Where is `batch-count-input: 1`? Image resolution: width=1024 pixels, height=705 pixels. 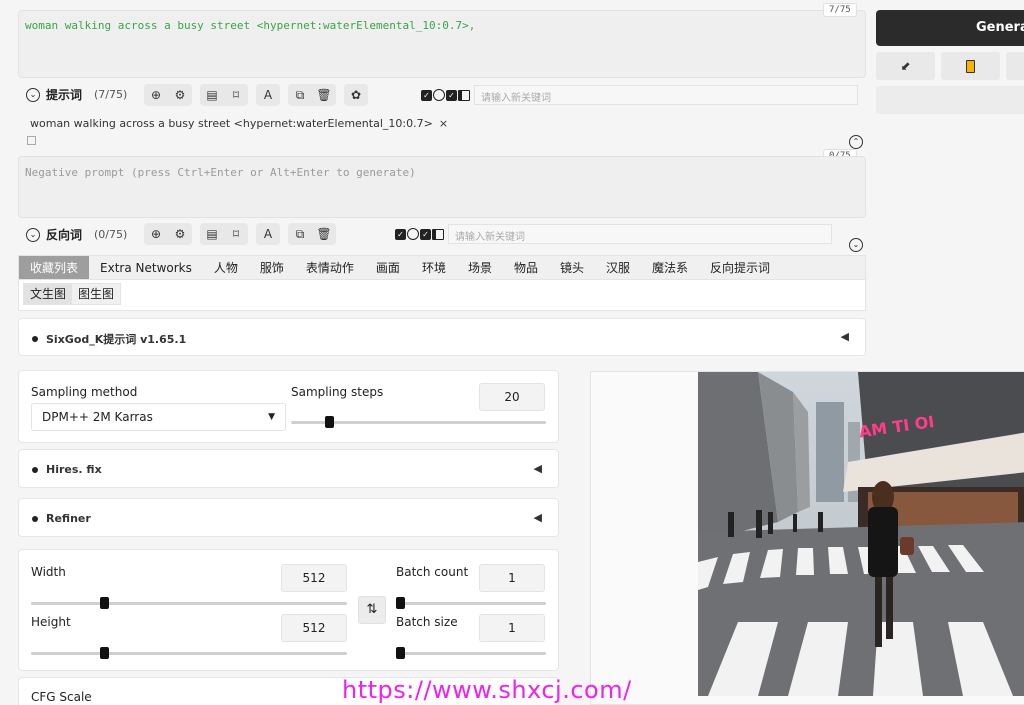
batch-count-input: 1 is located at coordinates (512, 578).